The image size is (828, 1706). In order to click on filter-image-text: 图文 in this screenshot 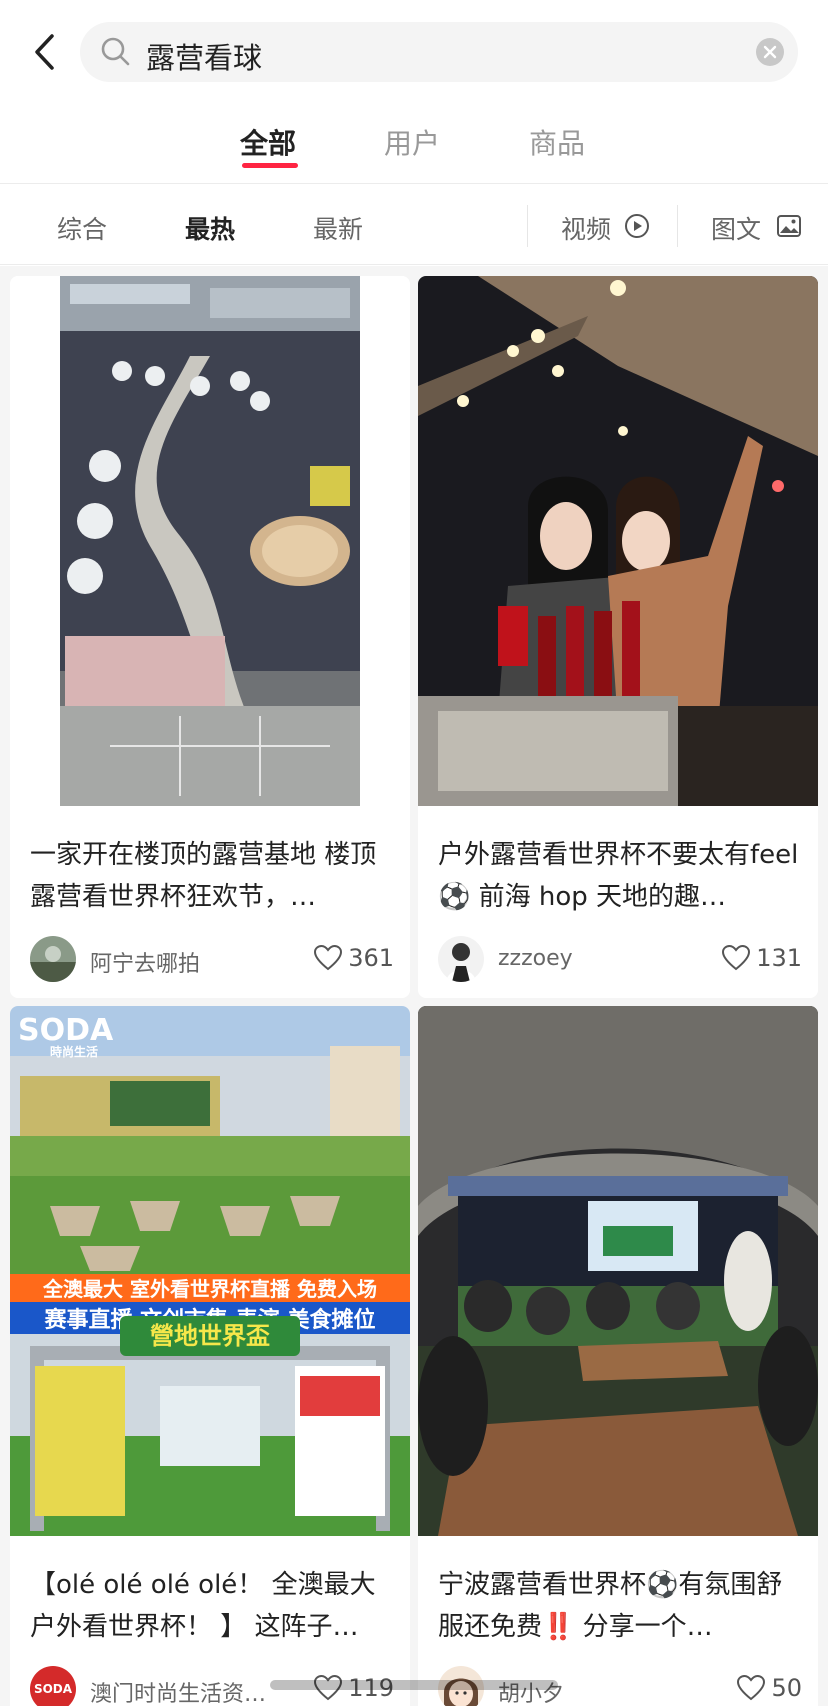, I will do `click(736, 228)`.